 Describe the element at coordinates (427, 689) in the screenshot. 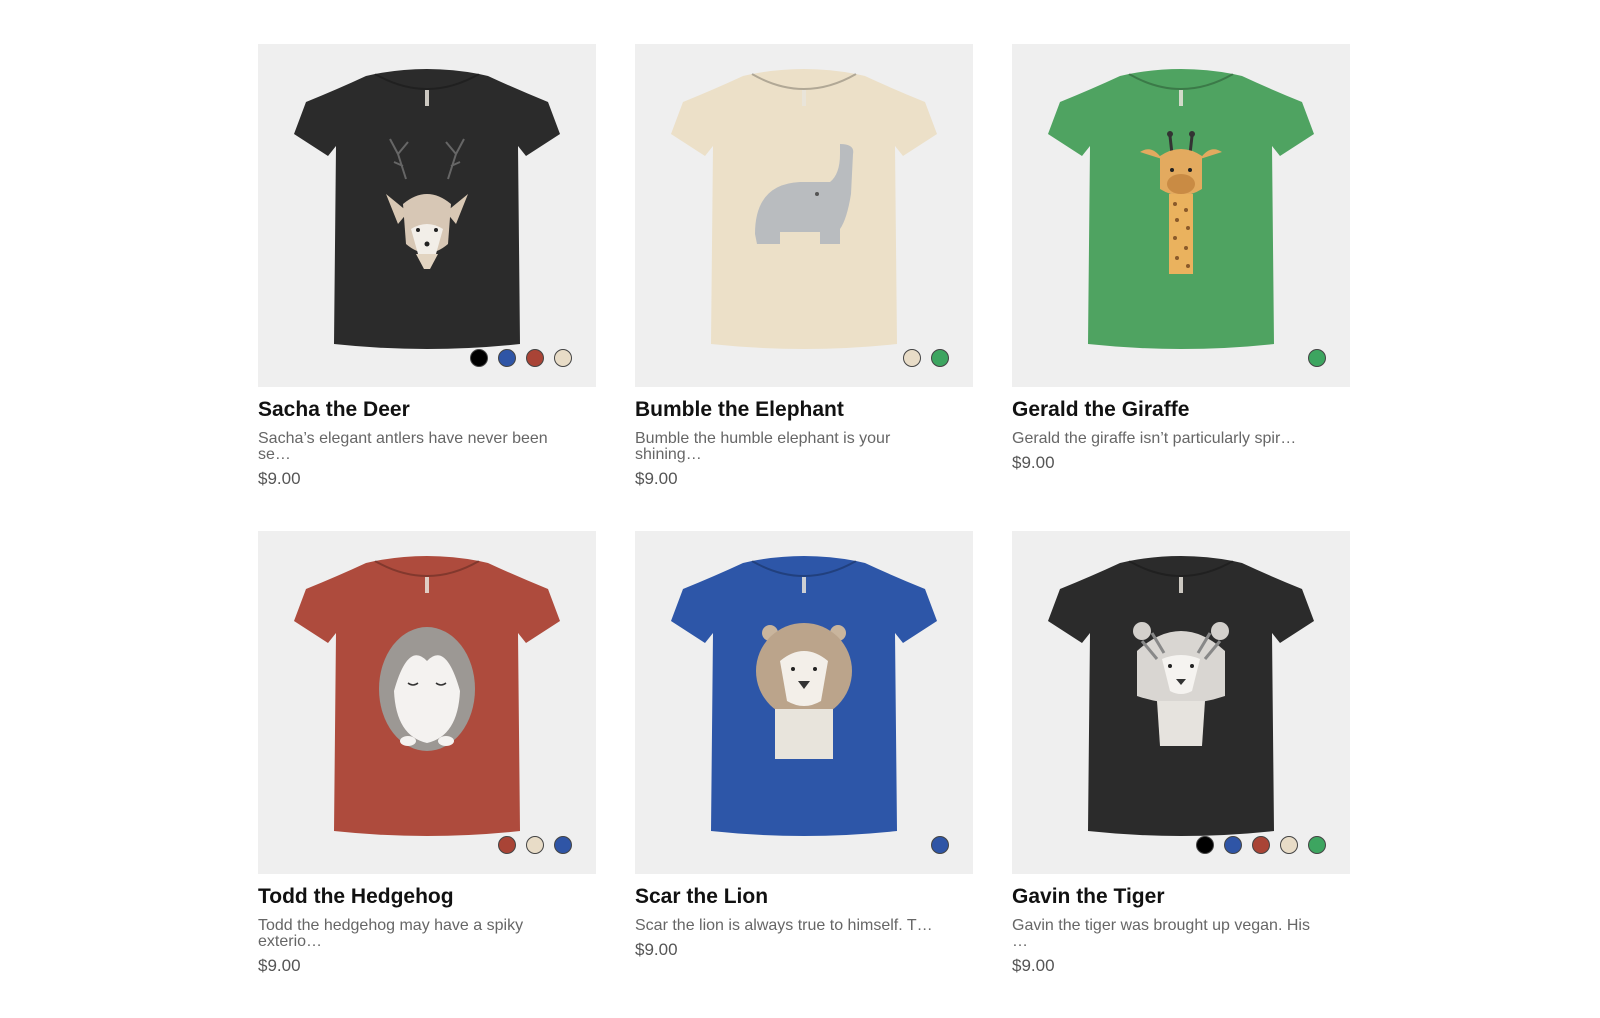

I see `hedgehog-graphic` at that location.